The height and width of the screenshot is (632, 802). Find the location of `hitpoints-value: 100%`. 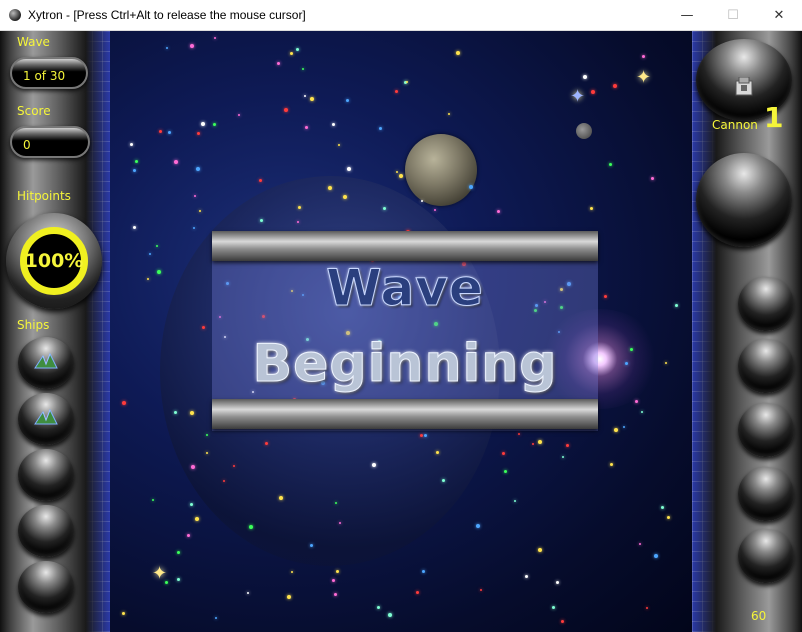

hitpoints-value: 100% is located at coordinates (54, 261).